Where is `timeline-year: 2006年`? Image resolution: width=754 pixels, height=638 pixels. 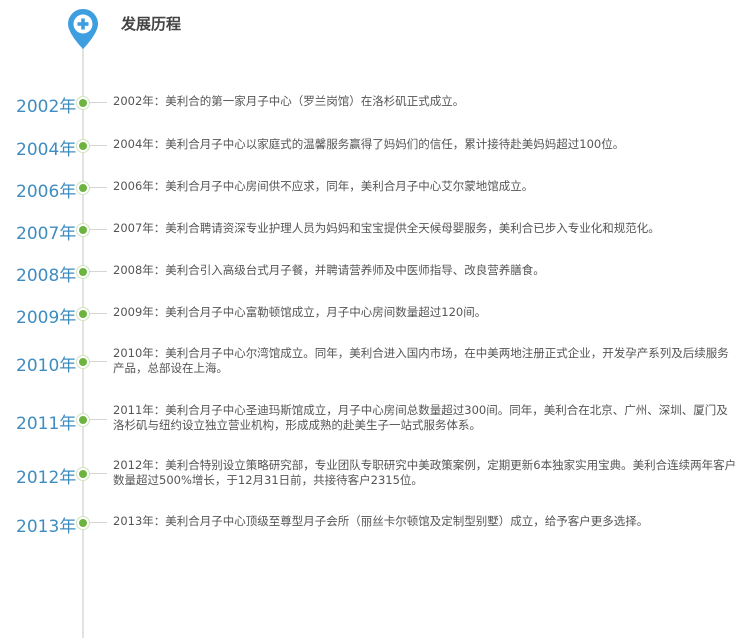 timeline-year: 2006年 is located at coordinates (46, 192).